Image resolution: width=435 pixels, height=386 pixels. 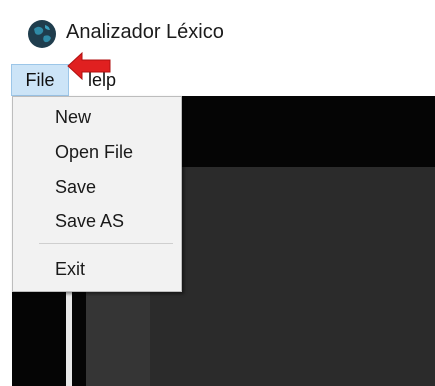 I want to click on menu-item-save-as: Save AS, so click(x=89, y=221).